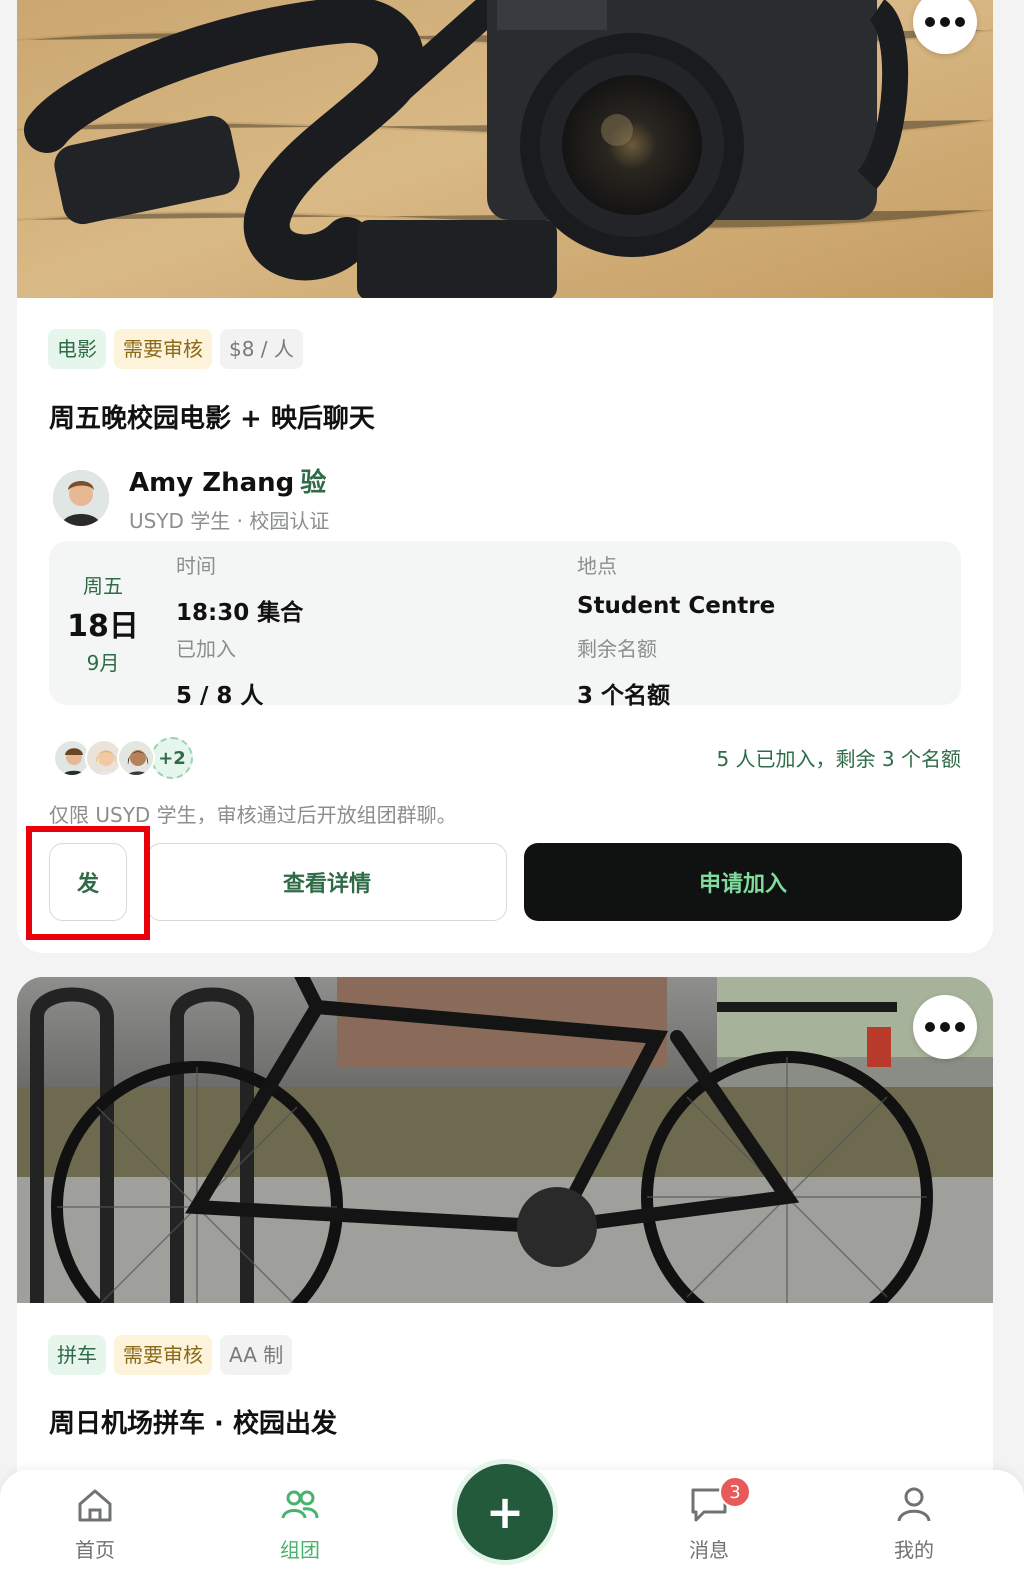 This screenshot has width=1024, height=1583. What do you see at coordinates (95, 1523) in the screenshot?
I see `tab-home: 首页` at bounding box center [95, 1523].